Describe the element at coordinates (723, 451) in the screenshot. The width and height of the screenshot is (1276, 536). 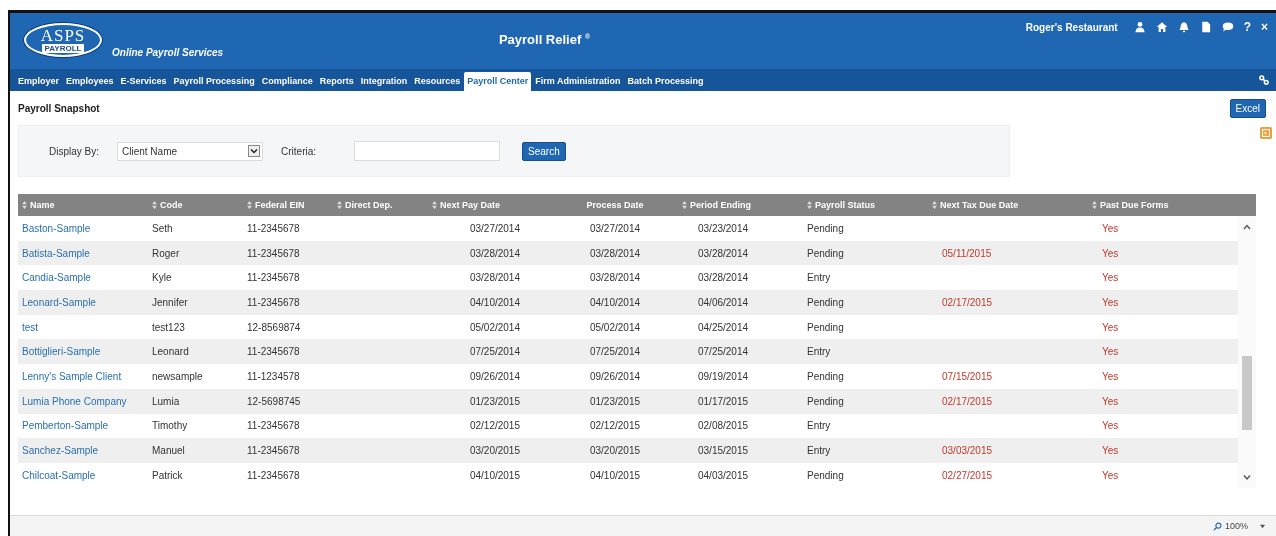
I see `table-cell: 03/15/2015` at that location.